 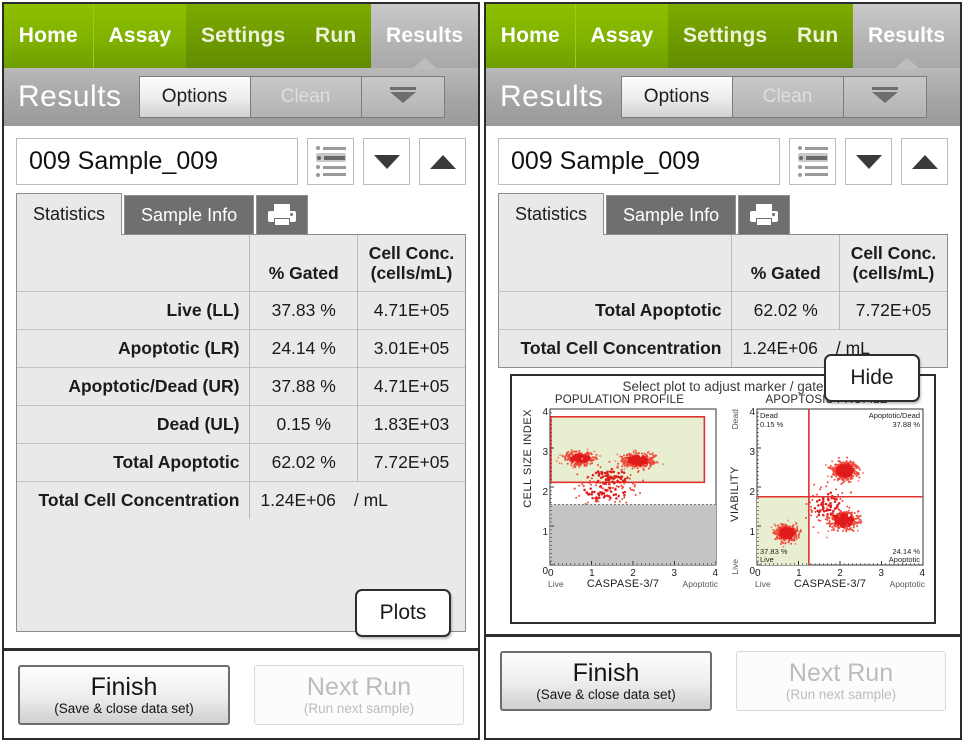 I want to click on apoptosis-x-axis-names: Live CASPASE-3/7 Apoptotic, so click(x=840, y=584).